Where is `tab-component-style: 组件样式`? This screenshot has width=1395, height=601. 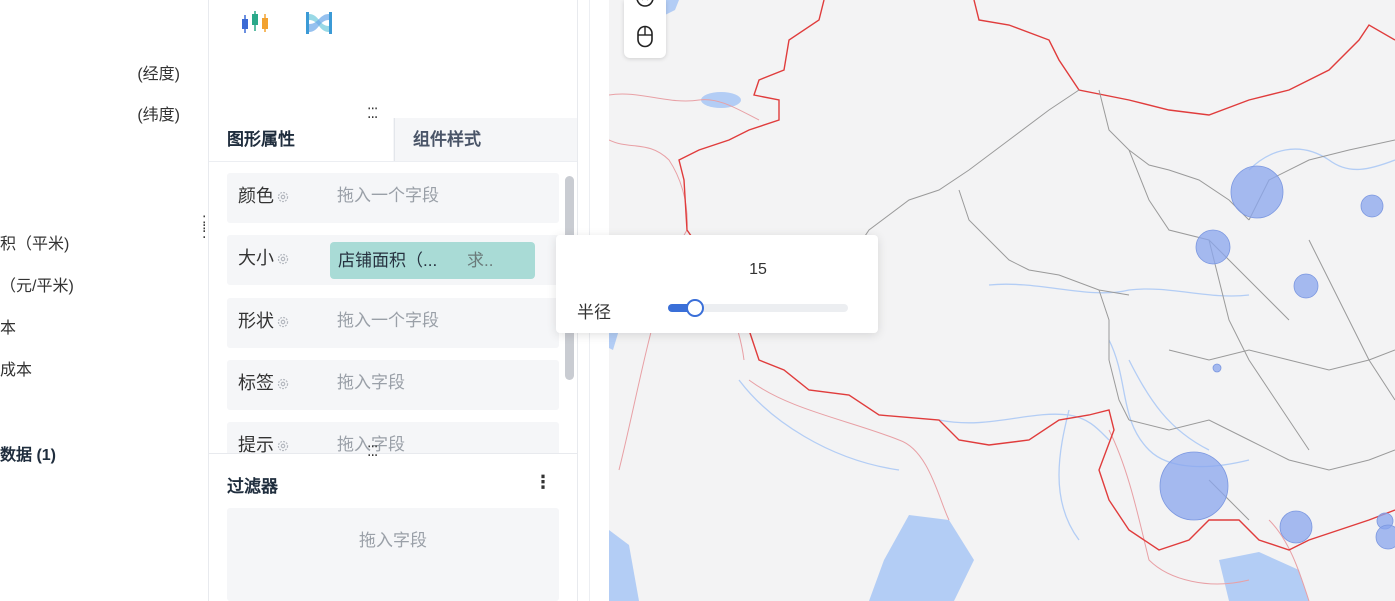
tab-component-style: 组件样式 is located at coordinates (485, 139).